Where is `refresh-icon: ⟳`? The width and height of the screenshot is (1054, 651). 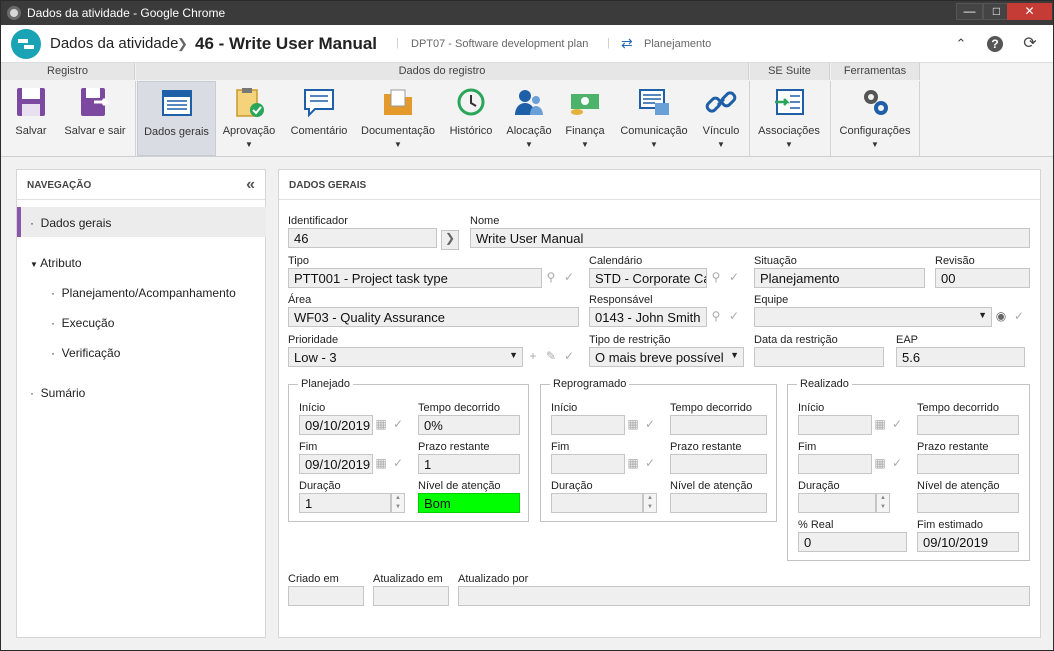
refresh-icon: ⟳ is located at coordinates (1030, 44).